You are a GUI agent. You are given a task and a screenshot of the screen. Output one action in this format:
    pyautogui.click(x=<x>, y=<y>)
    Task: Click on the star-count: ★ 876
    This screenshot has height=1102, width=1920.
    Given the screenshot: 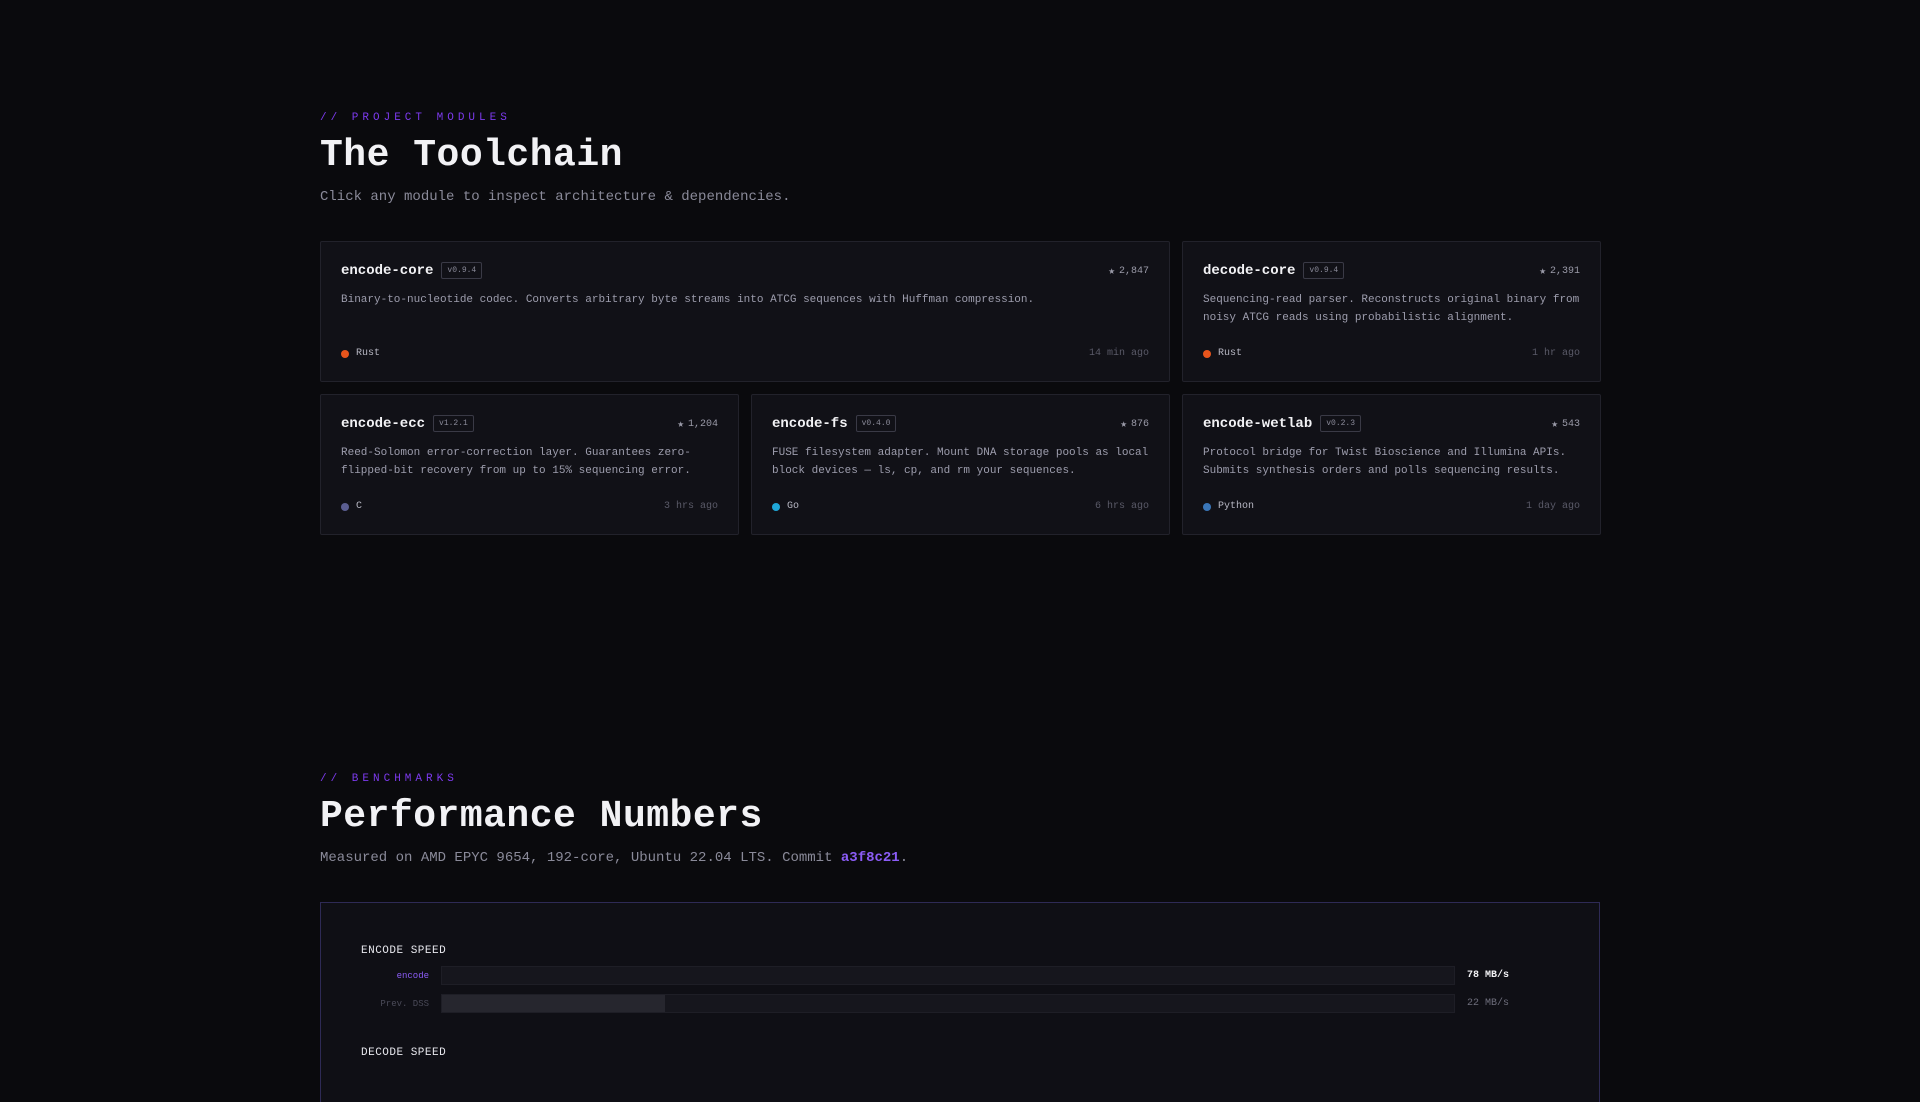 What is the action you would take?
    pyautogui.click(x=1134, y=424)
    